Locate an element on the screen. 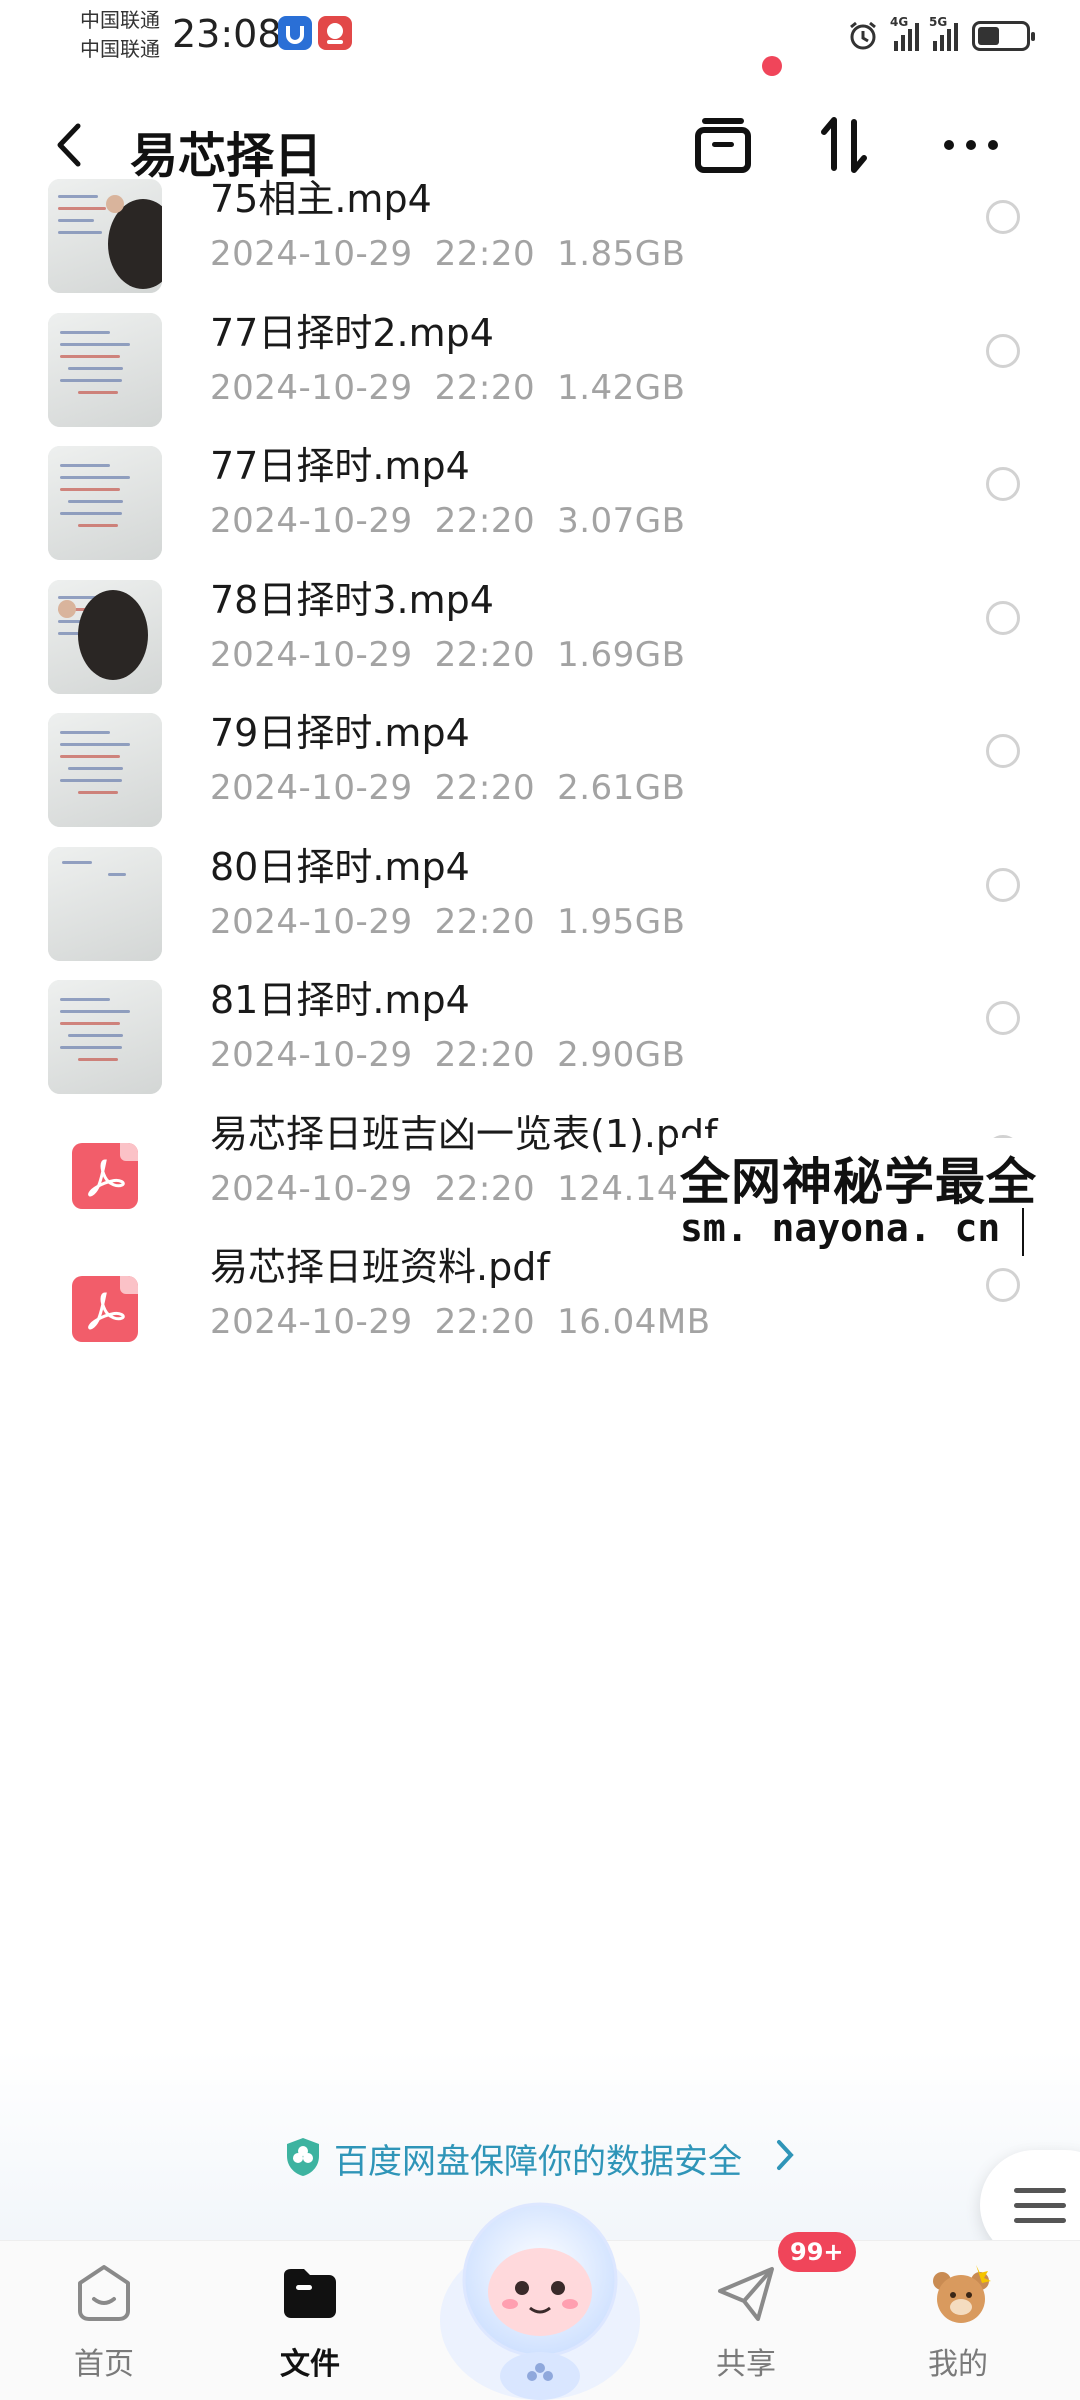 The image size is (1080, 2400). shield-icon is located at coordinates (303, 2157).